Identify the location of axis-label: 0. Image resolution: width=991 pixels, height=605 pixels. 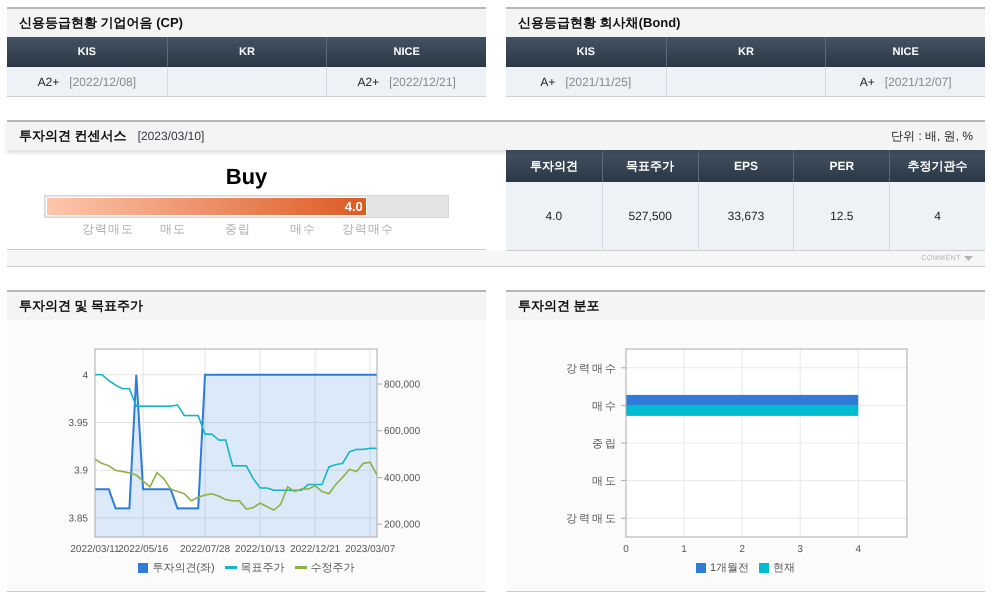
(626, 549).